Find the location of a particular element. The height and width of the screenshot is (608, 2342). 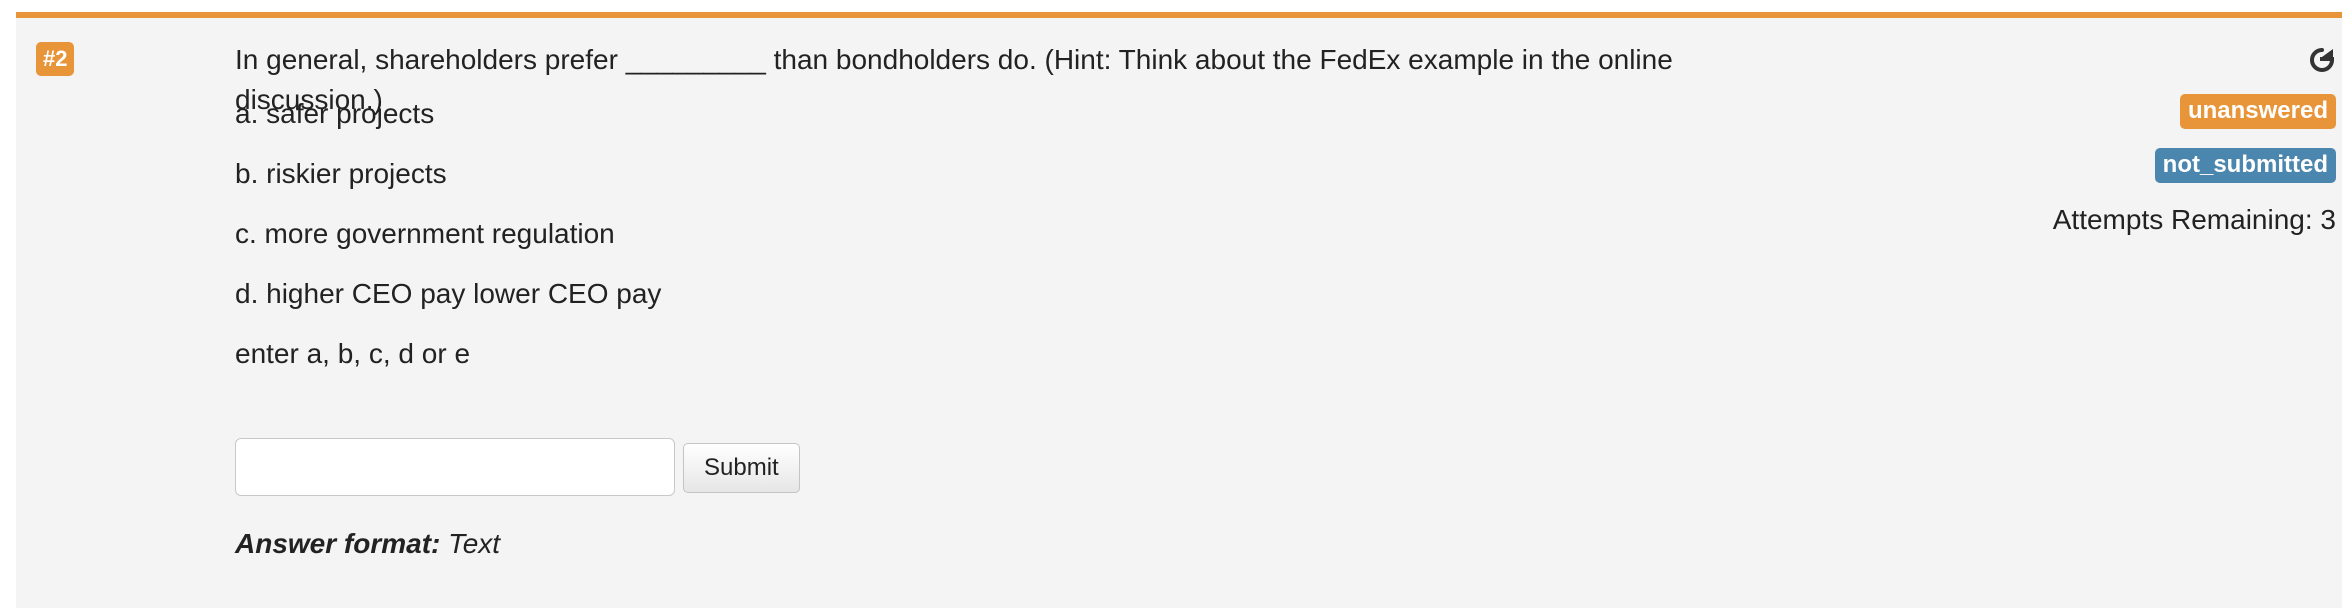

prompt-blank: _________ is located at coordinates (695, 59).